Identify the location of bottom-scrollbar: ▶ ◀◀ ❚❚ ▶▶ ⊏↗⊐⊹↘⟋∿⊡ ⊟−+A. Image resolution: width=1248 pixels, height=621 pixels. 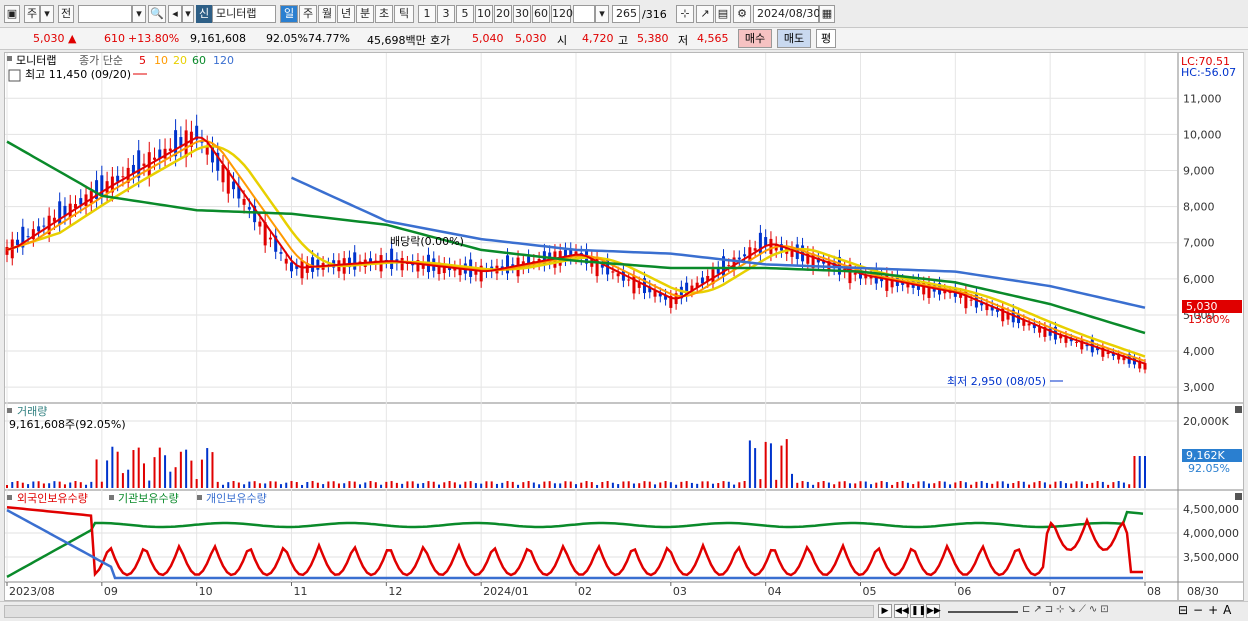
(624, 611).